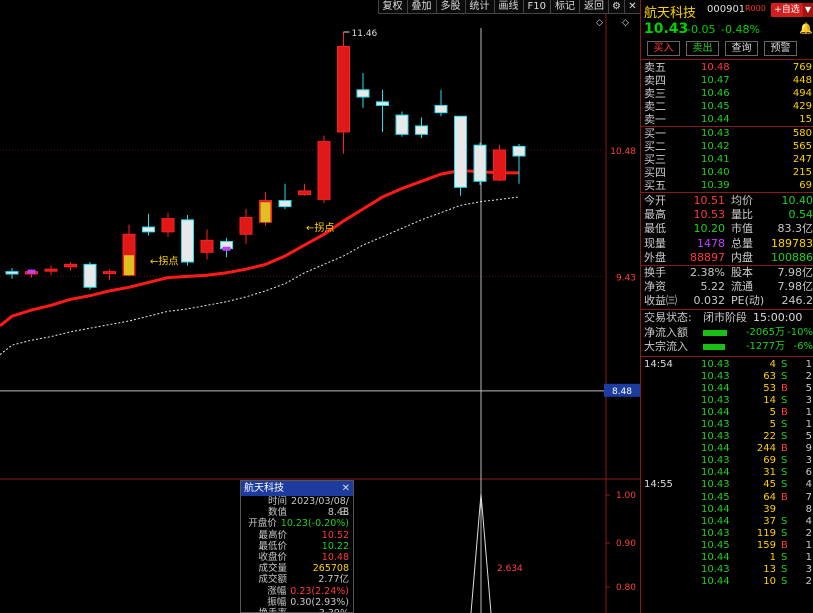 This screenshot has width=813, height=613. I want to click on toolbar-mark-button: 标记, so click(564, 7).